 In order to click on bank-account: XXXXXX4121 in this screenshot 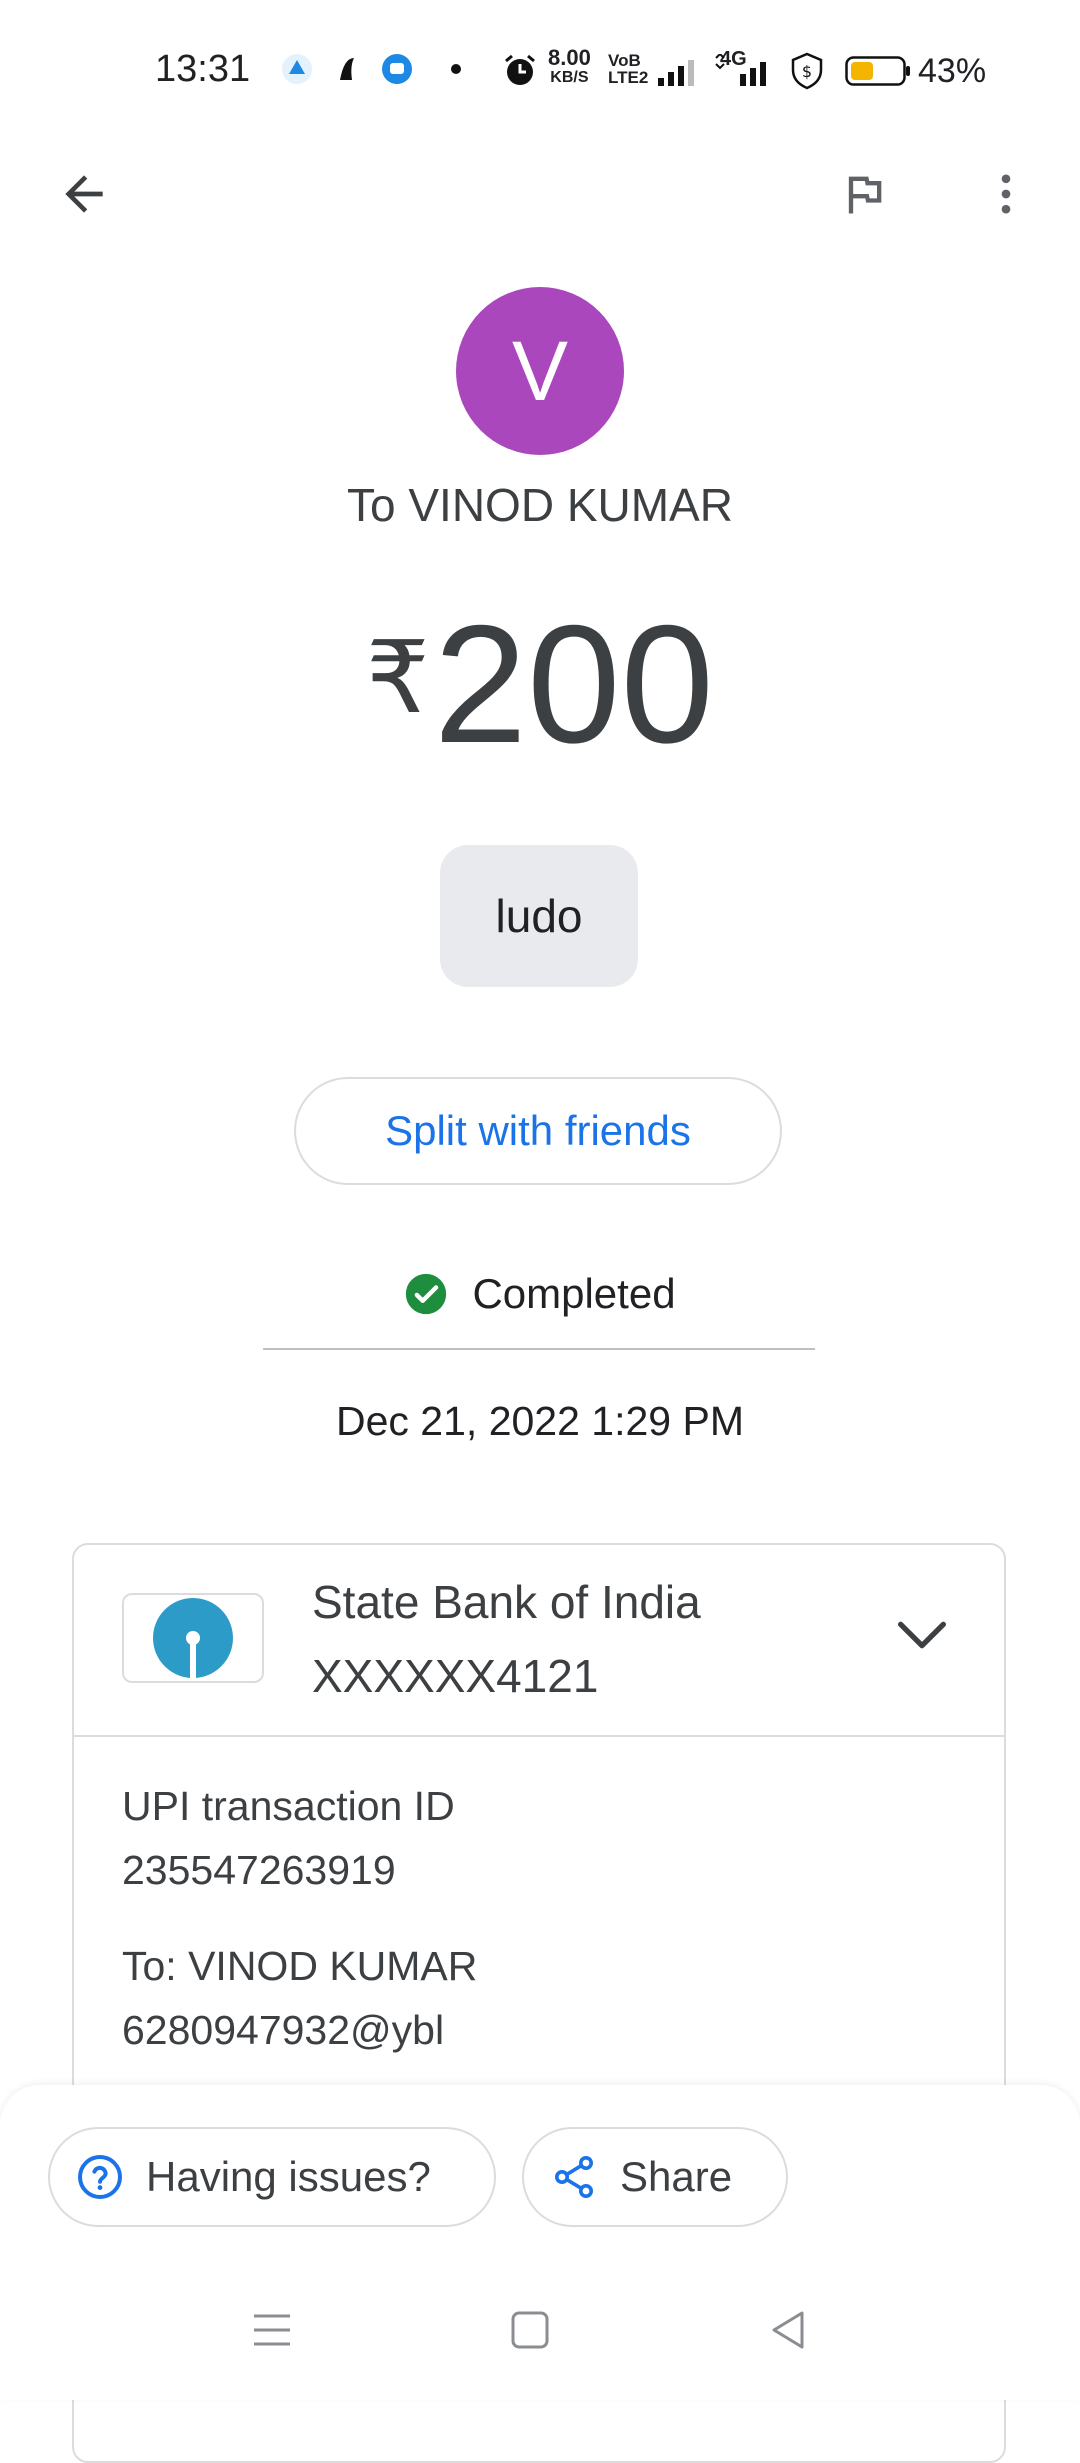, I will do `click(455, 1676)`.